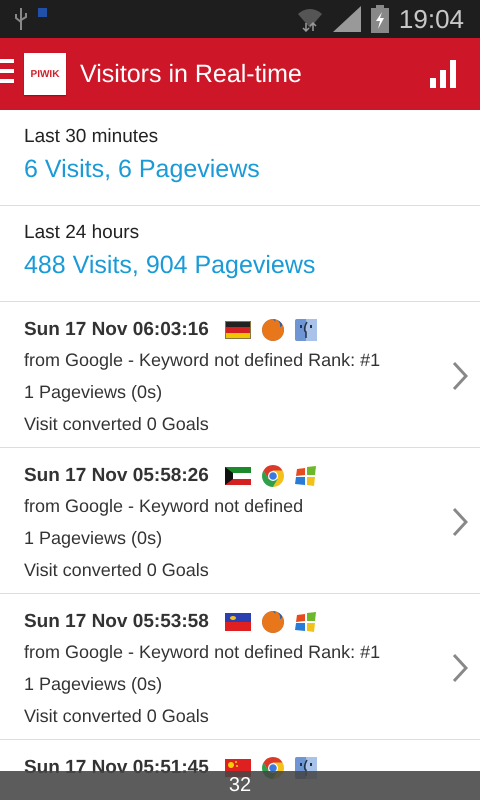 This screenshot has height=800, width=480. I want to click on visit-time: Sun 17 Nov 05:58:26, so click(116, 476).